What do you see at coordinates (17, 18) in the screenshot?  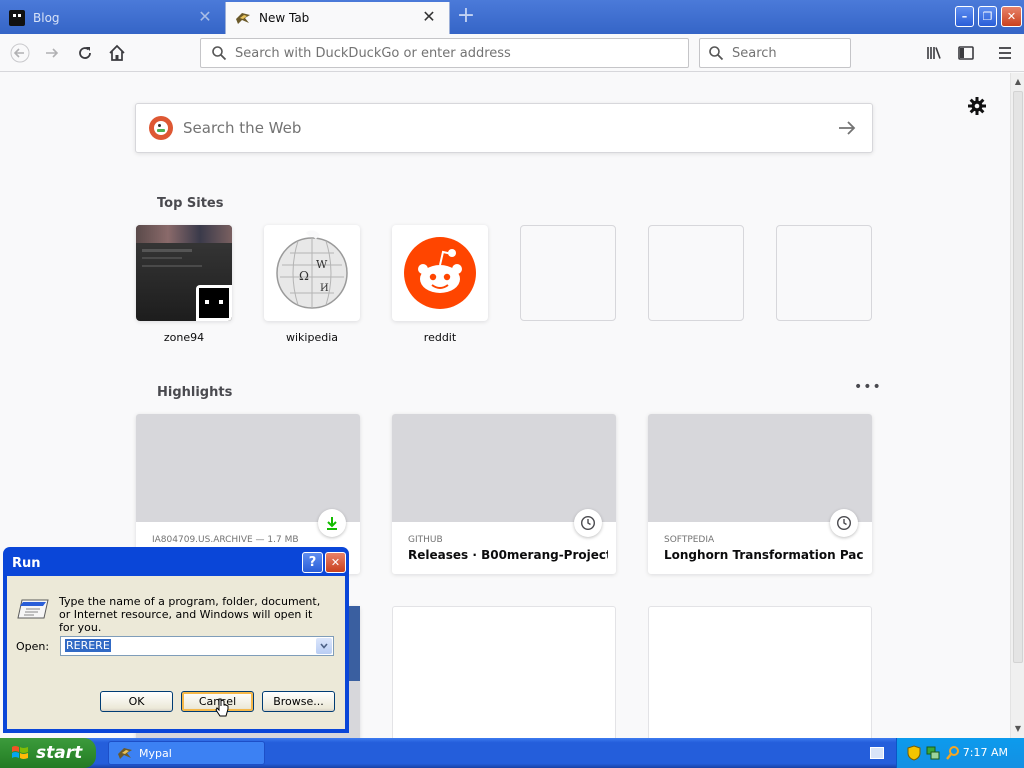 I see `blog-favicon-icon` at bounding box center [17, 18].